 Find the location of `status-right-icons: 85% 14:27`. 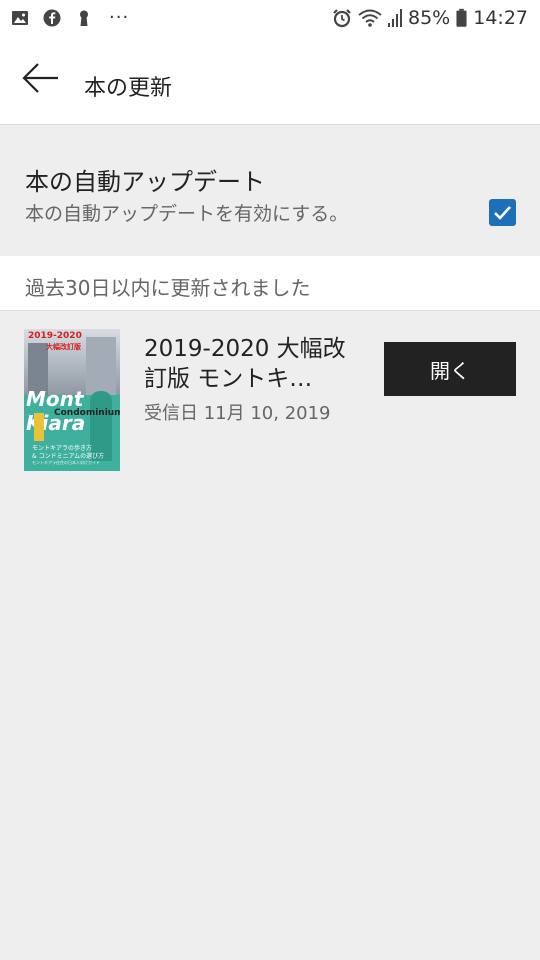

status-right-icons: 85% 14:27 is located at coordinates (430, 18).